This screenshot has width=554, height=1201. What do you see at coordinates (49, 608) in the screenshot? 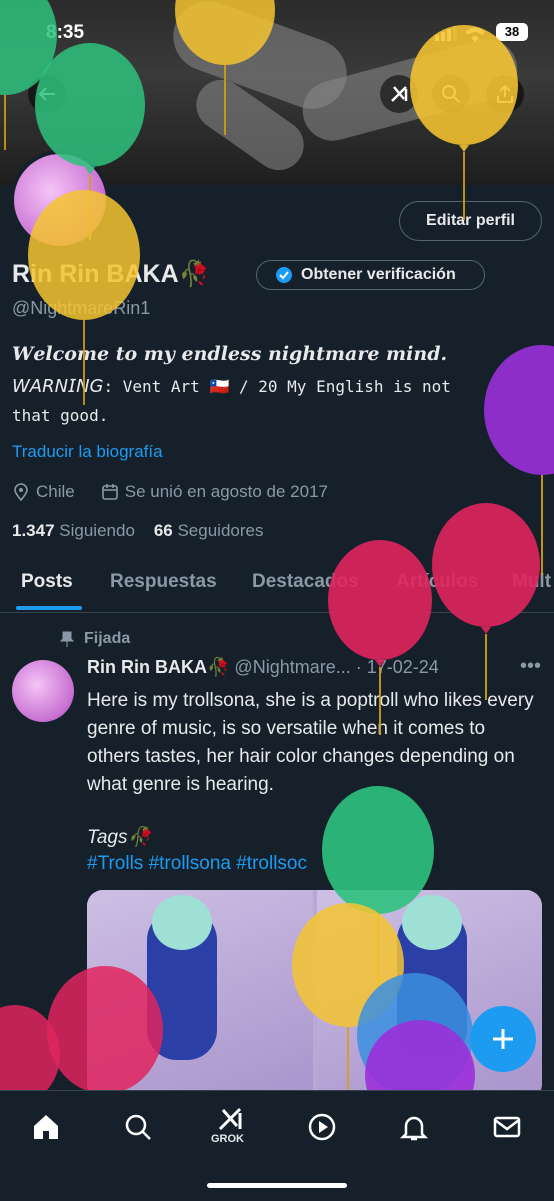
I see `active-tab-indicator` at bounding box center [49, 608].